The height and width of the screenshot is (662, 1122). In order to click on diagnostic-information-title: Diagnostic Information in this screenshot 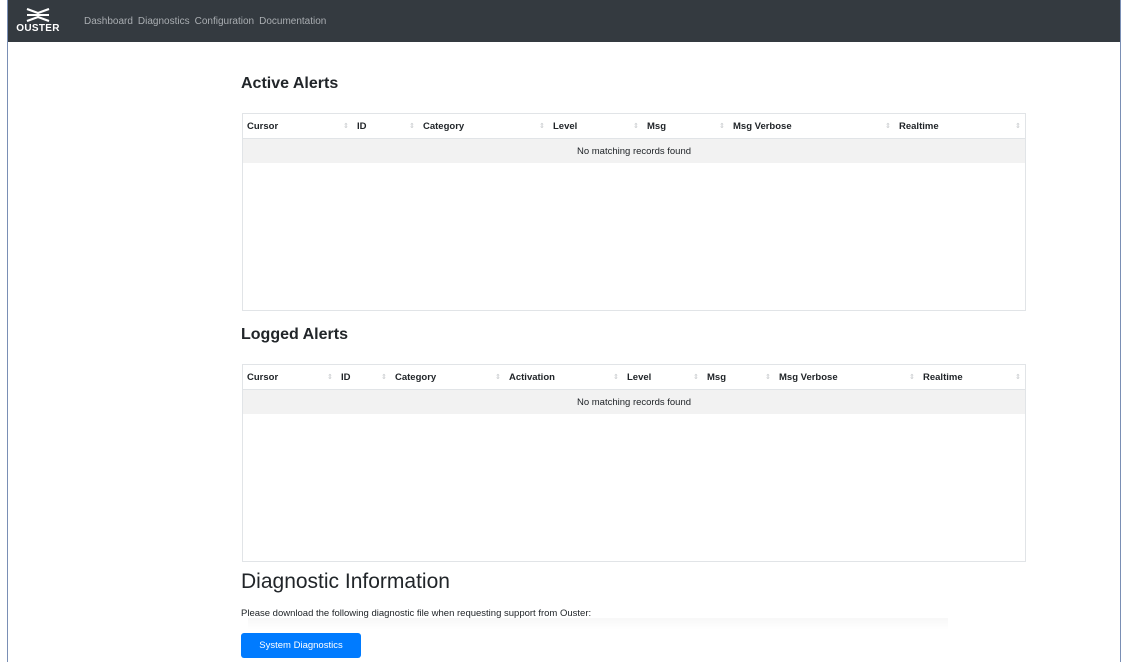, I will do `click(345, 581)`.